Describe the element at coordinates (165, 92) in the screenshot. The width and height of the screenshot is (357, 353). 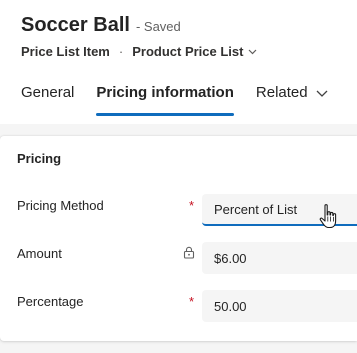
I see `tab-pricing-information-label: Pricing information` at that location.